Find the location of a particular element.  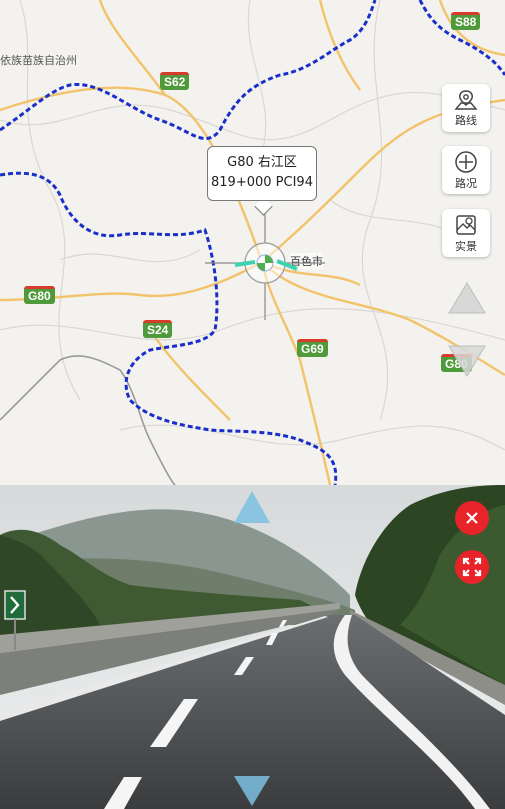

fullscreen-button is located at coordinates (472, 567).